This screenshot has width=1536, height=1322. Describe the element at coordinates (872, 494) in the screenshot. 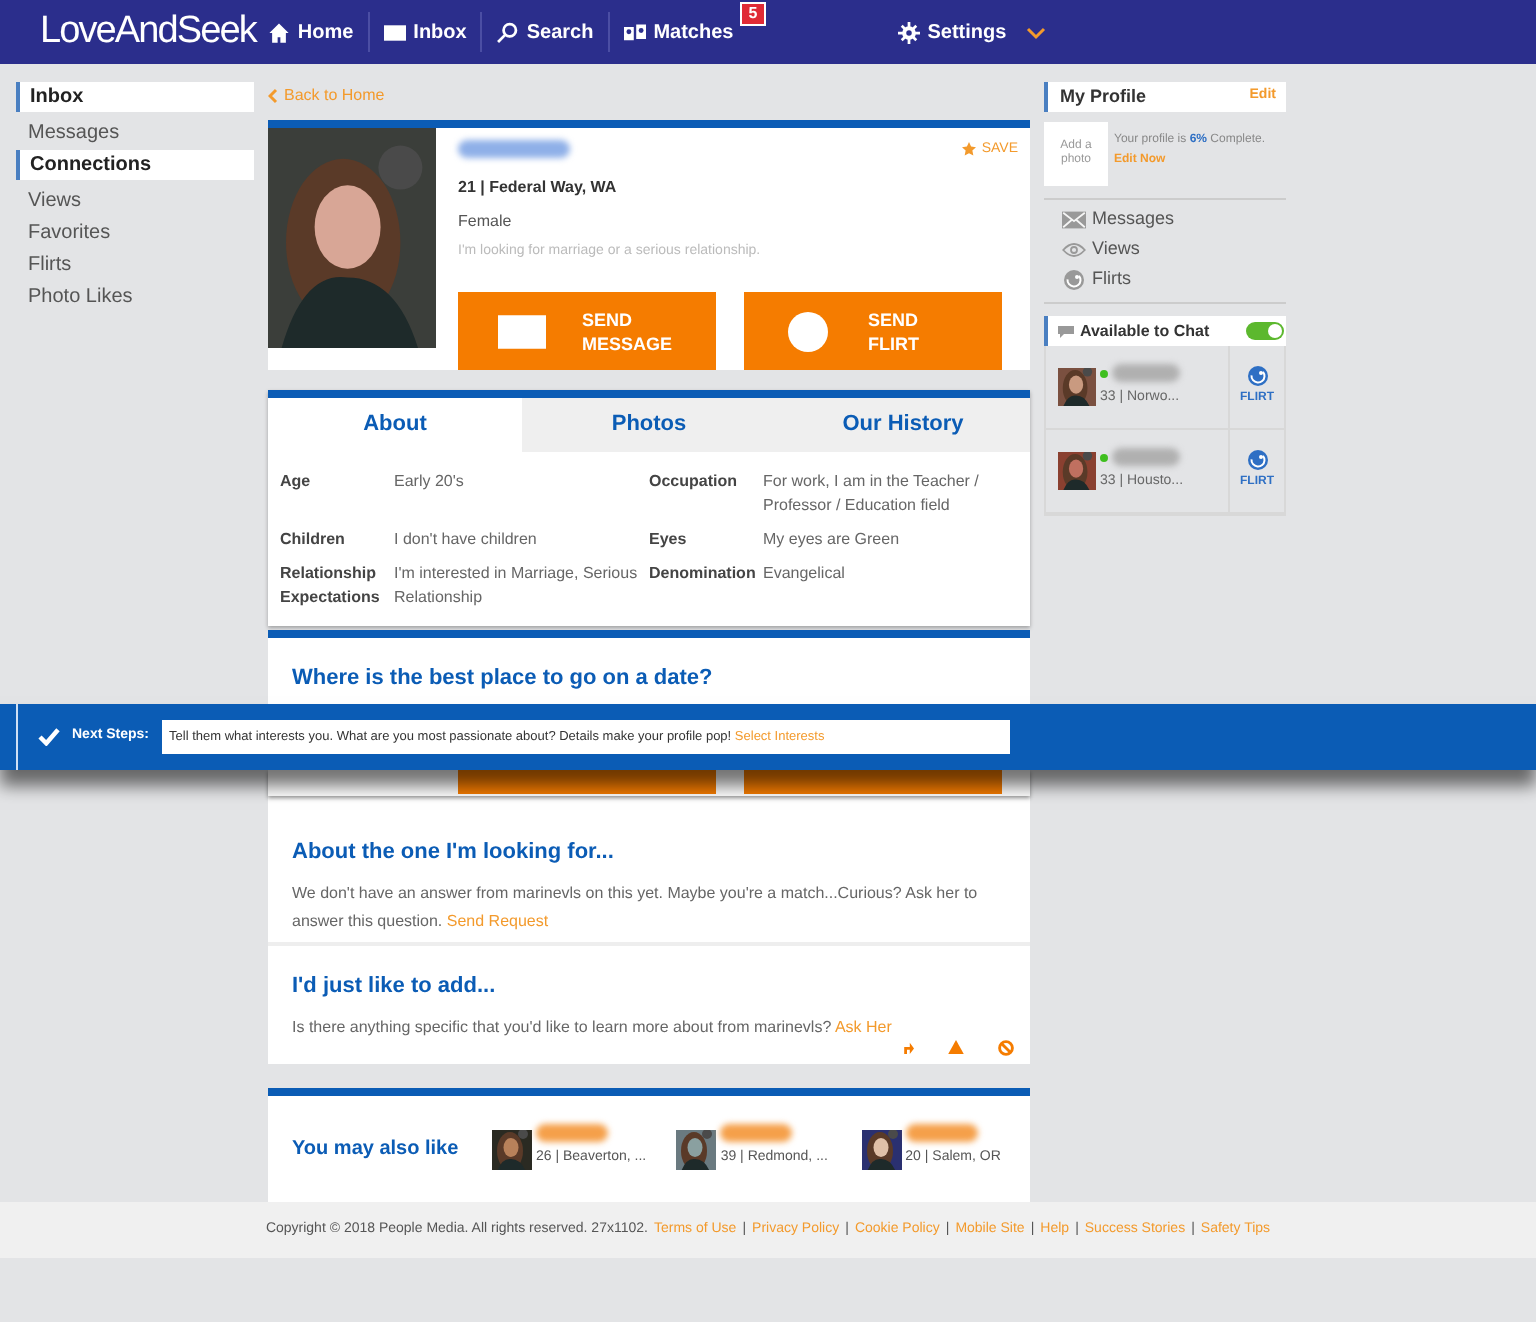

I see `field-value: For work, I am in the Teacher / Professor / Education field` at that location.